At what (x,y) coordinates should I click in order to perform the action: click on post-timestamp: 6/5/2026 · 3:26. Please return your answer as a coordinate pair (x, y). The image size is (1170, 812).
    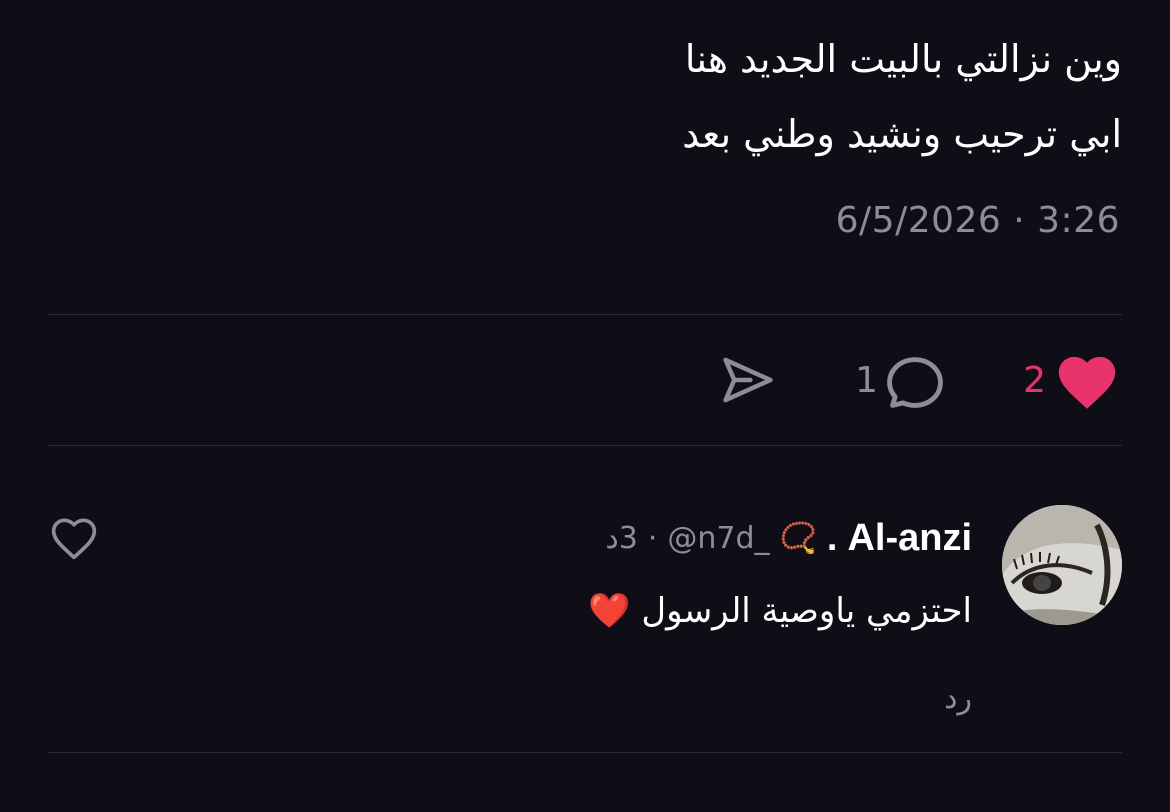
    Looking at the image, I should click on (977, 220).